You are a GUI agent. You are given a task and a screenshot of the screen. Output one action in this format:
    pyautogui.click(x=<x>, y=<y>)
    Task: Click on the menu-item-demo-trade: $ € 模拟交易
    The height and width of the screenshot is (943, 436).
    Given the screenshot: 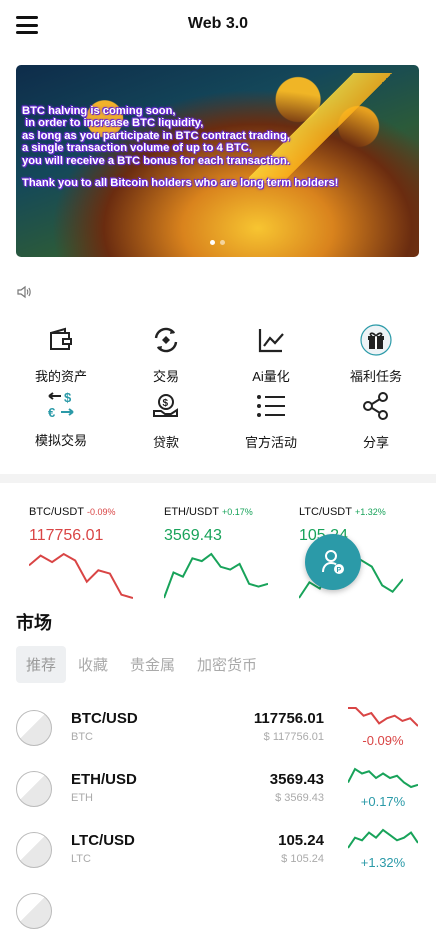 What is the action you would take?
    pyautogui.click(x=61, y=417)
    